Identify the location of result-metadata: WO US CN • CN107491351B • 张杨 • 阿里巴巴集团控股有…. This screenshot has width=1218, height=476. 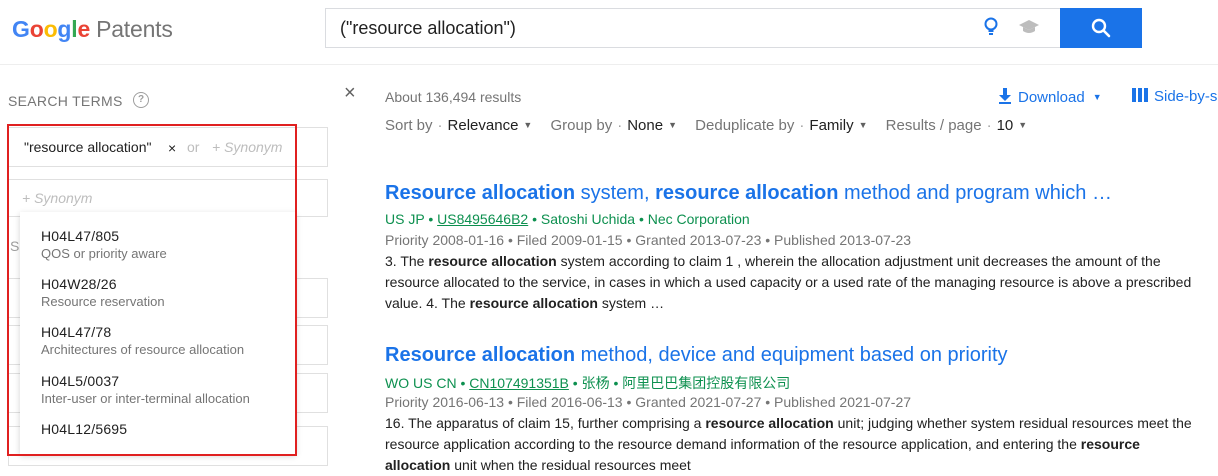
(588, 383).